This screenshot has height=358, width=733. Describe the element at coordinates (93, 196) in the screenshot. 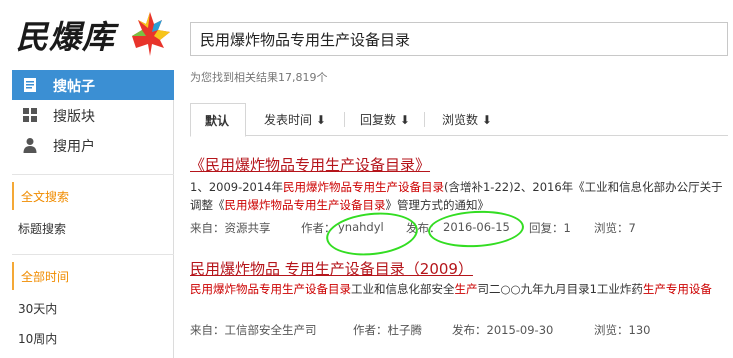

I see `fulltext-search-header: 全文搜索` at that location.